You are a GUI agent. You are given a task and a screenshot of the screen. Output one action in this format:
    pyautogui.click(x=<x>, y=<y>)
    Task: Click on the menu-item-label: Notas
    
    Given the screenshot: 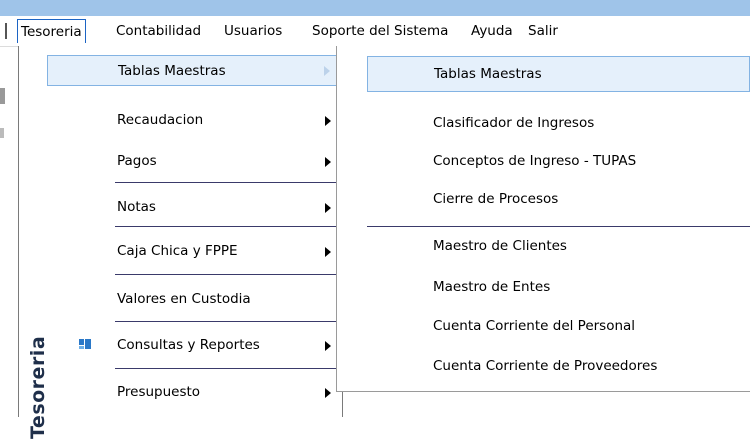 What is the action you would take?
    pyautogui.click(x=136, y=207)
    